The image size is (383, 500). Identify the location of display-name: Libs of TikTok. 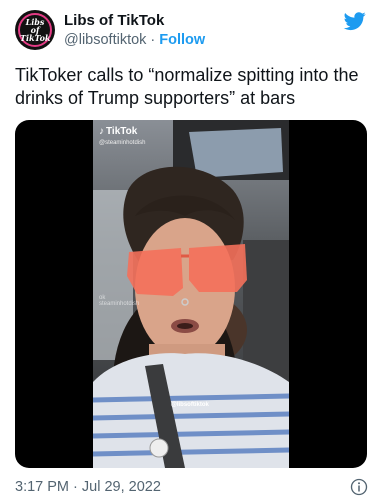
(134, 21).